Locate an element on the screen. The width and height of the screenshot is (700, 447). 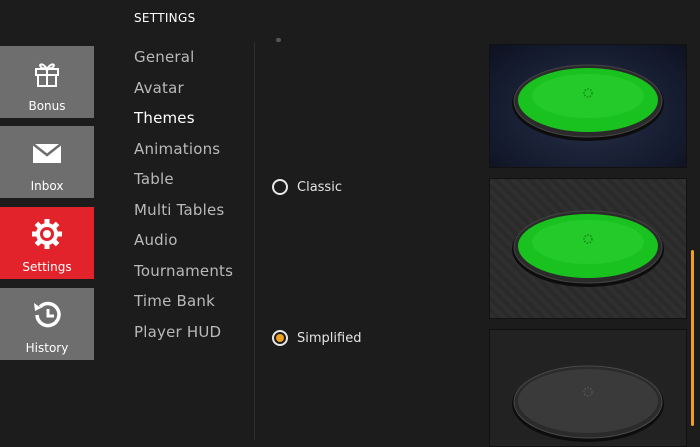
gift-icon is located at coordinates (47, 73).